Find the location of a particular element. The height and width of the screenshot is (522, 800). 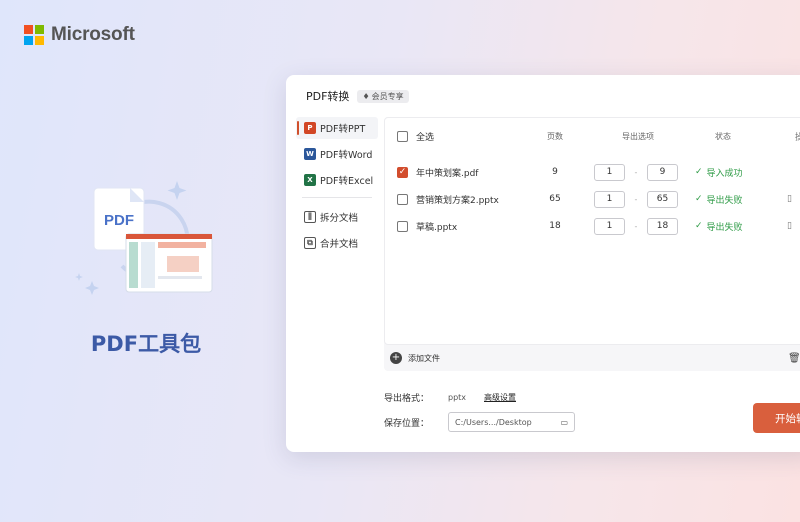

save-label: 保存位置： is located at coordinates (407, 423).